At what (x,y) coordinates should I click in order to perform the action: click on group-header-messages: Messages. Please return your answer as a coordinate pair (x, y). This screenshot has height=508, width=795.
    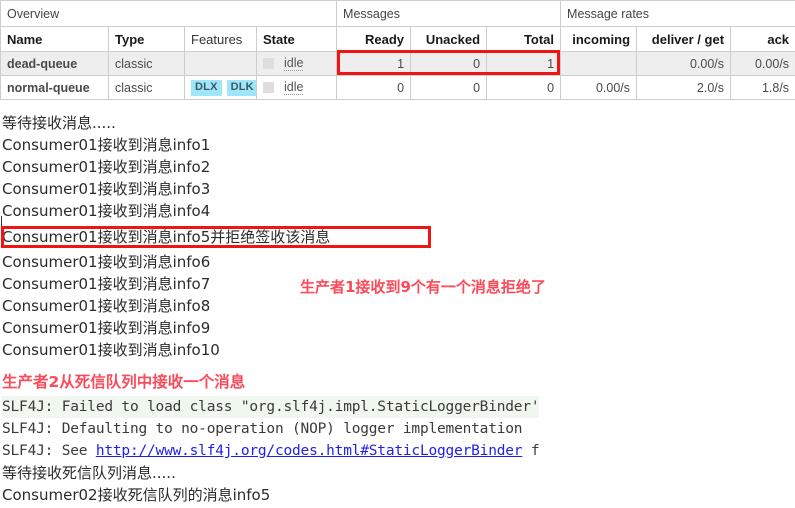
    Looking at the image, I should click on (449, 13).